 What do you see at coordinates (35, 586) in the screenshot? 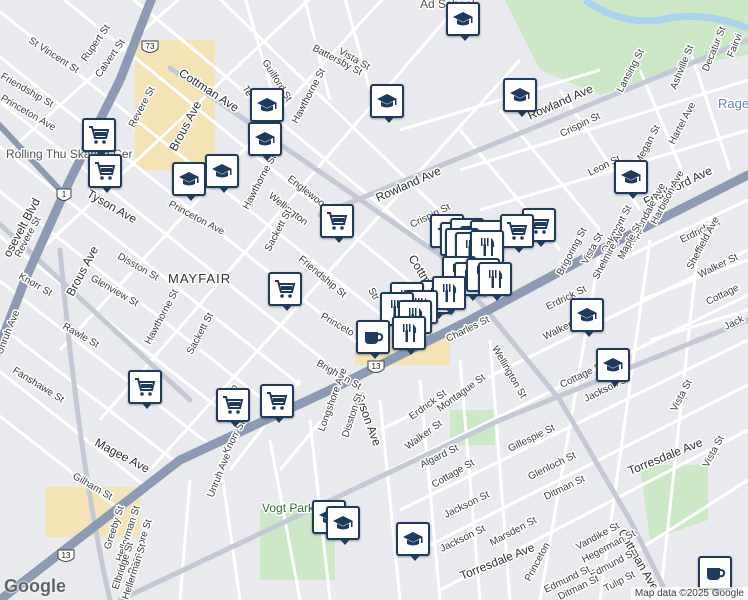
I see `google-logo: Google` at bounding box center [35, 586].